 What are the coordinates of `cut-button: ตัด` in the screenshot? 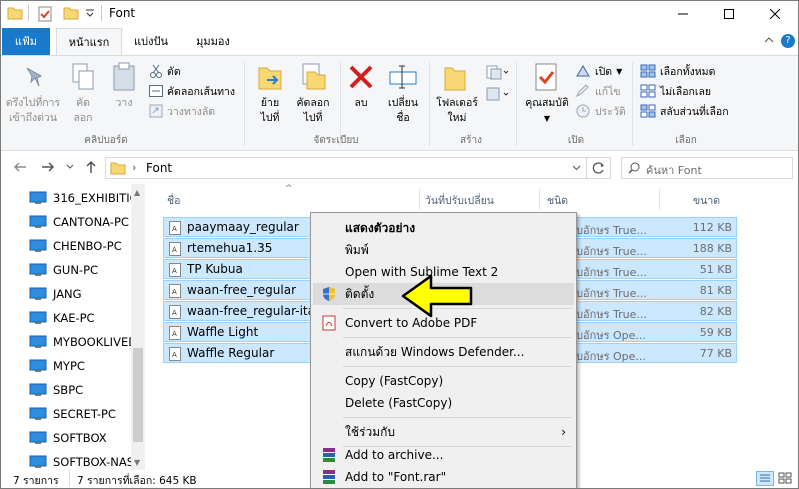 It's located at (165, 71).